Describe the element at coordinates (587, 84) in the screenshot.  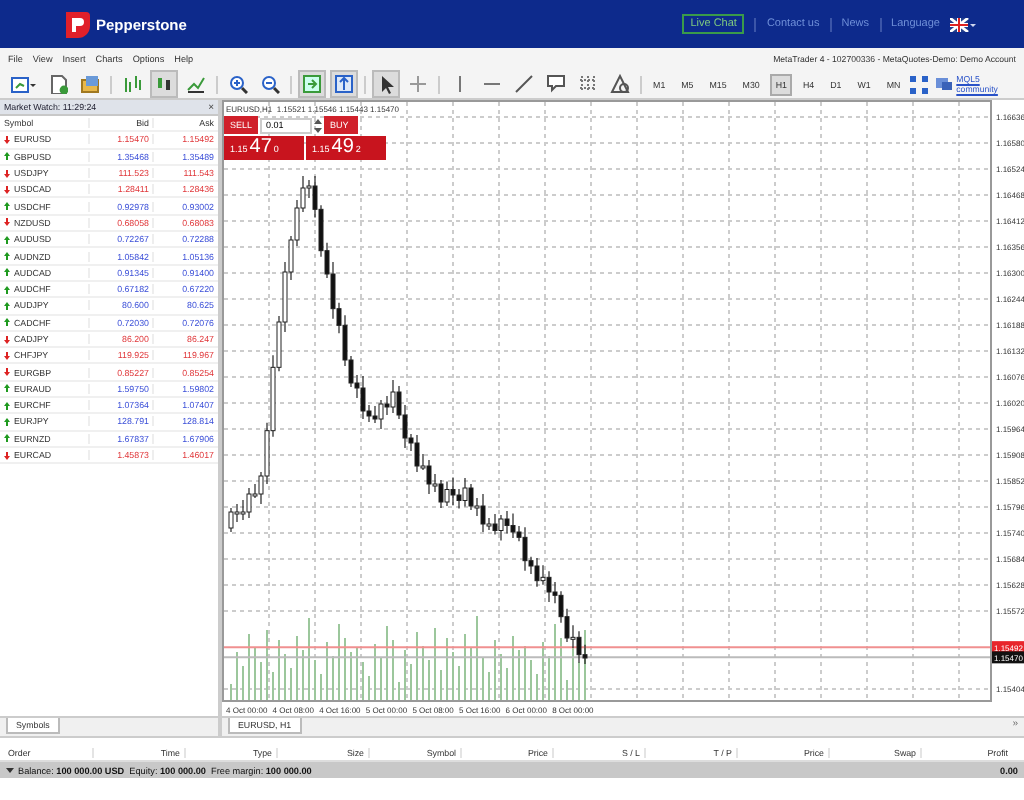
I see `channel-grid-icon` at that location.